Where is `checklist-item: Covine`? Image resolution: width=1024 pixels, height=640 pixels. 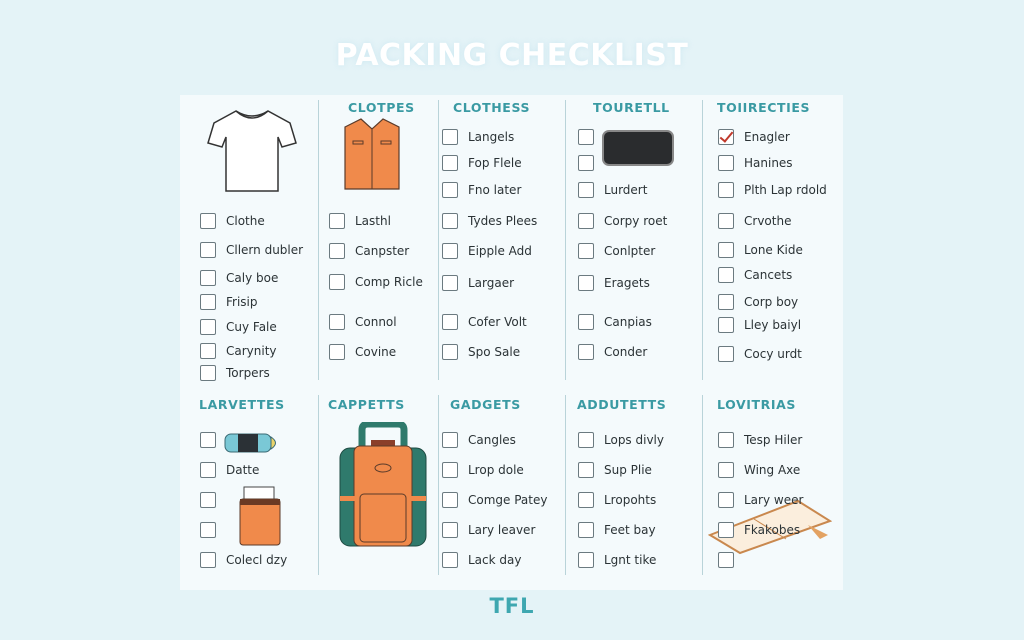 checklist-item: Covine is located at coordinates (362, 352).